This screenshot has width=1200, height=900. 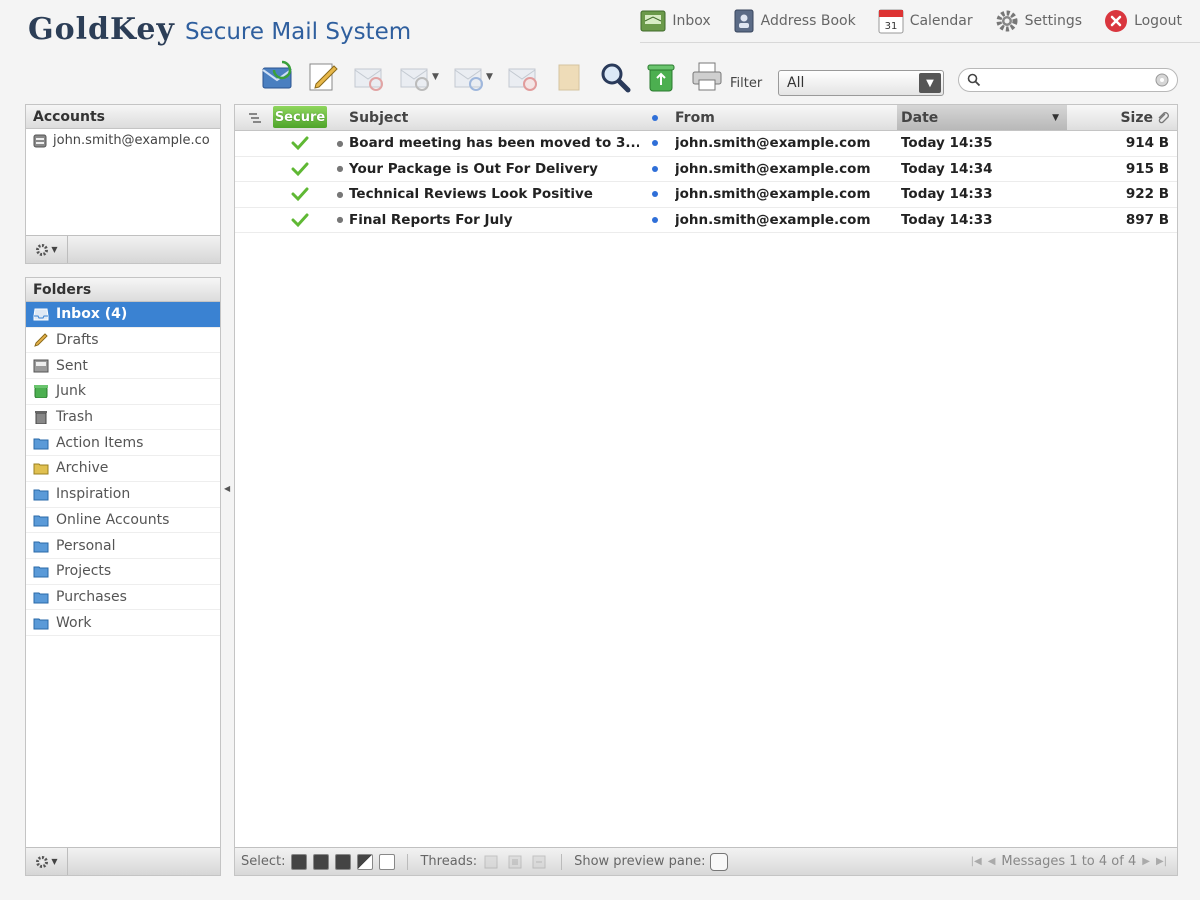 What do you see at coordinates (516, 862) in the screenshot?
I see `expand-unread-threads-icon` at bounding box center [516, 862].